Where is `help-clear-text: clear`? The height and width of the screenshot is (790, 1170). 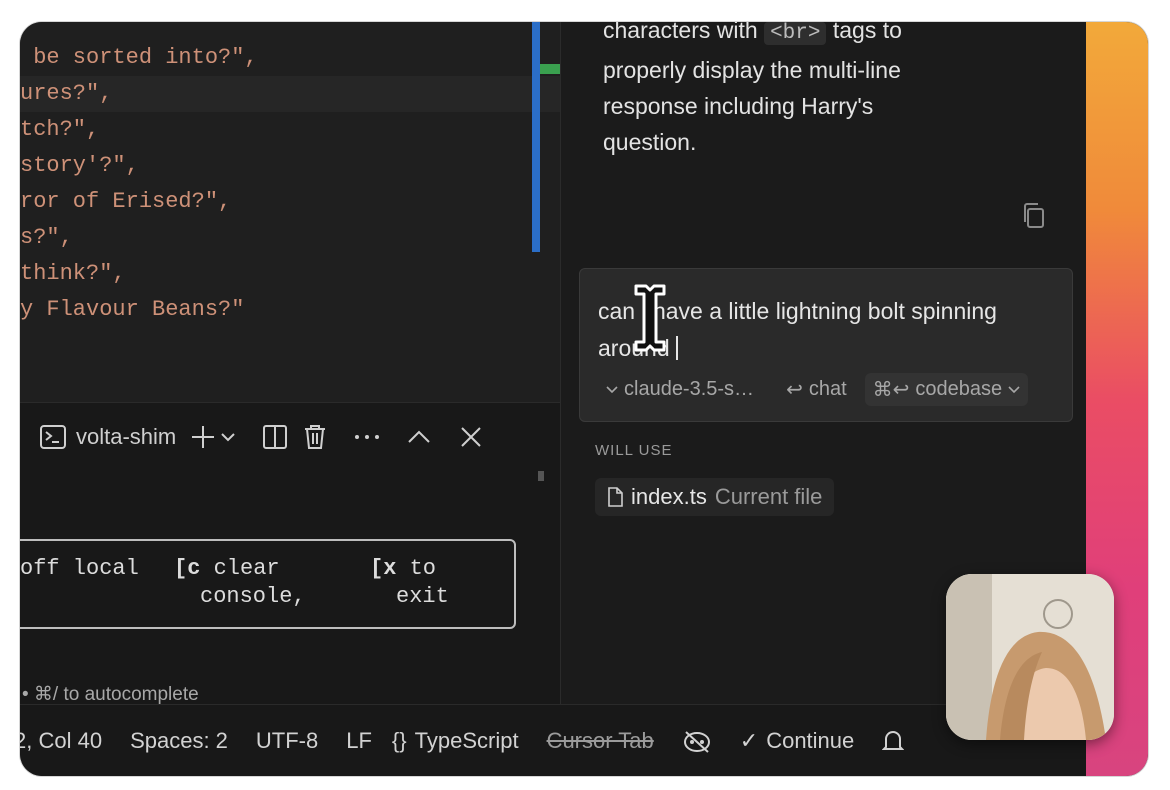
help-clear-text: clear is located at coordinates (240, 568).